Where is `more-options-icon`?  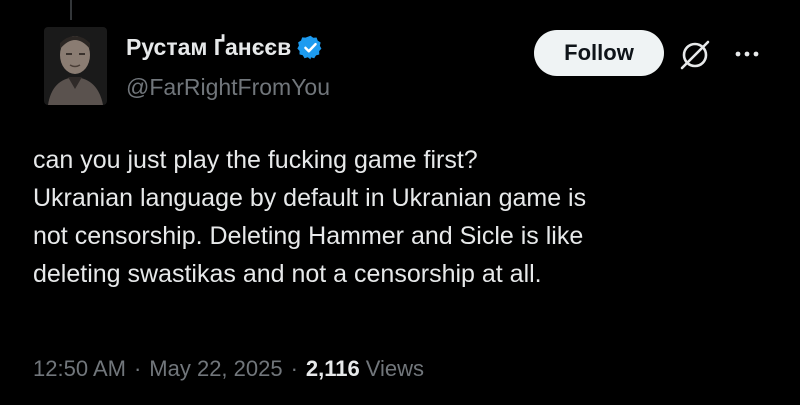 more-options-icon is located at coordinates (747, 54).